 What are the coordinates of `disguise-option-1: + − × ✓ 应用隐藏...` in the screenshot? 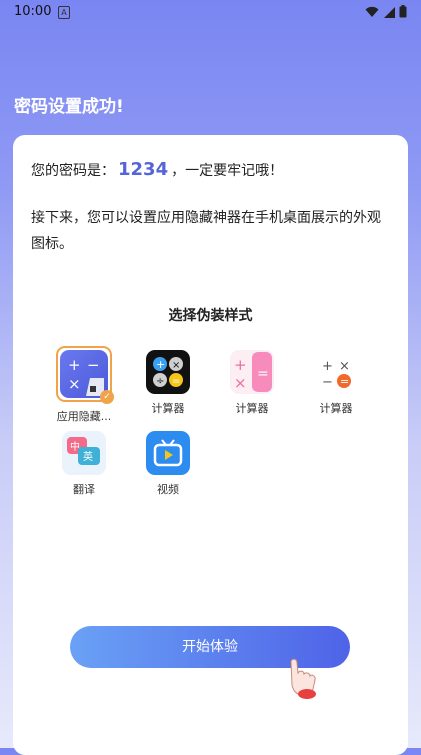 It's located at (84, 385).